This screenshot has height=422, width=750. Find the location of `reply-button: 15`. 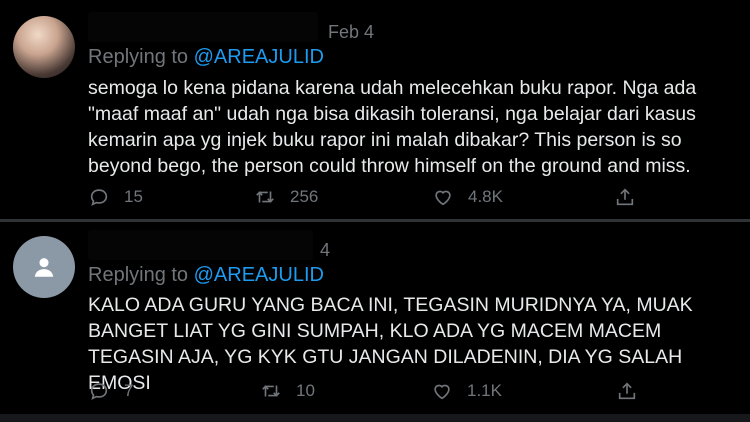

reply-button: 15 is located at coordinates (115, 197).